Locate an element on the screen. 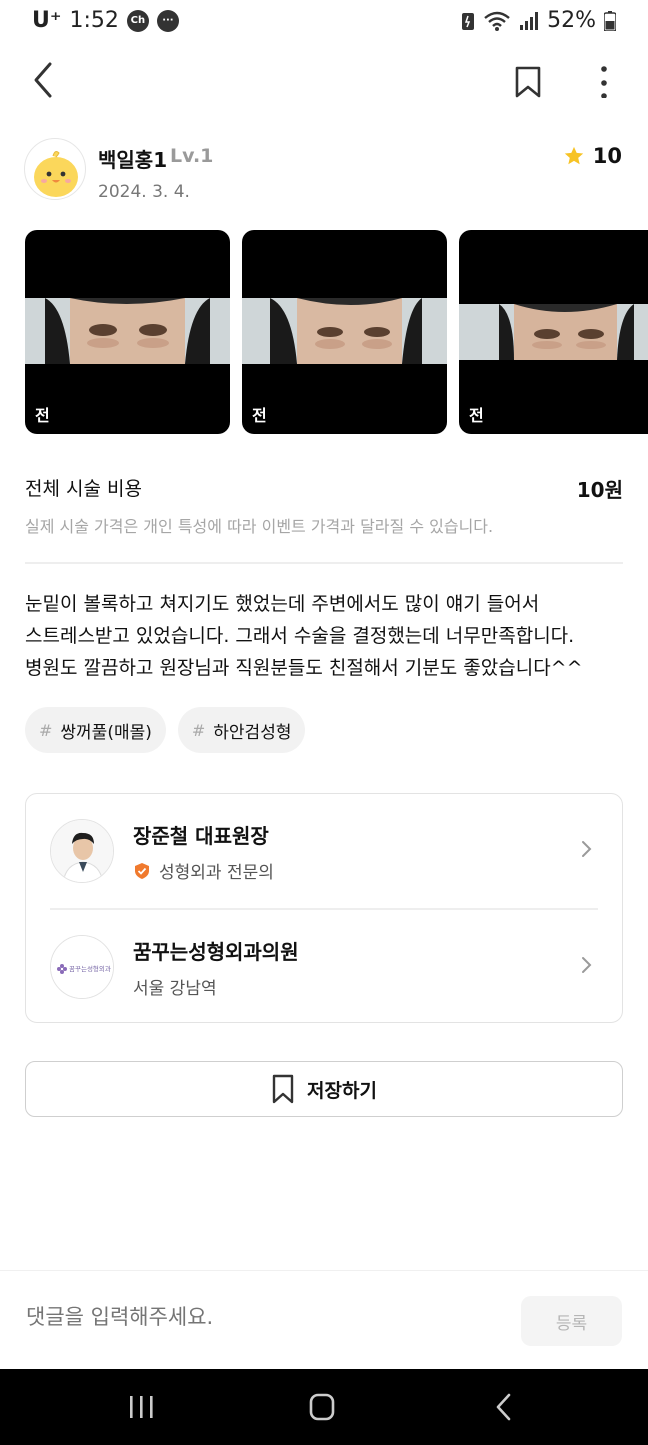 The width and height of the screenshot is (648, 1445). recent-apps-button is located at coordinates (141, 1407).